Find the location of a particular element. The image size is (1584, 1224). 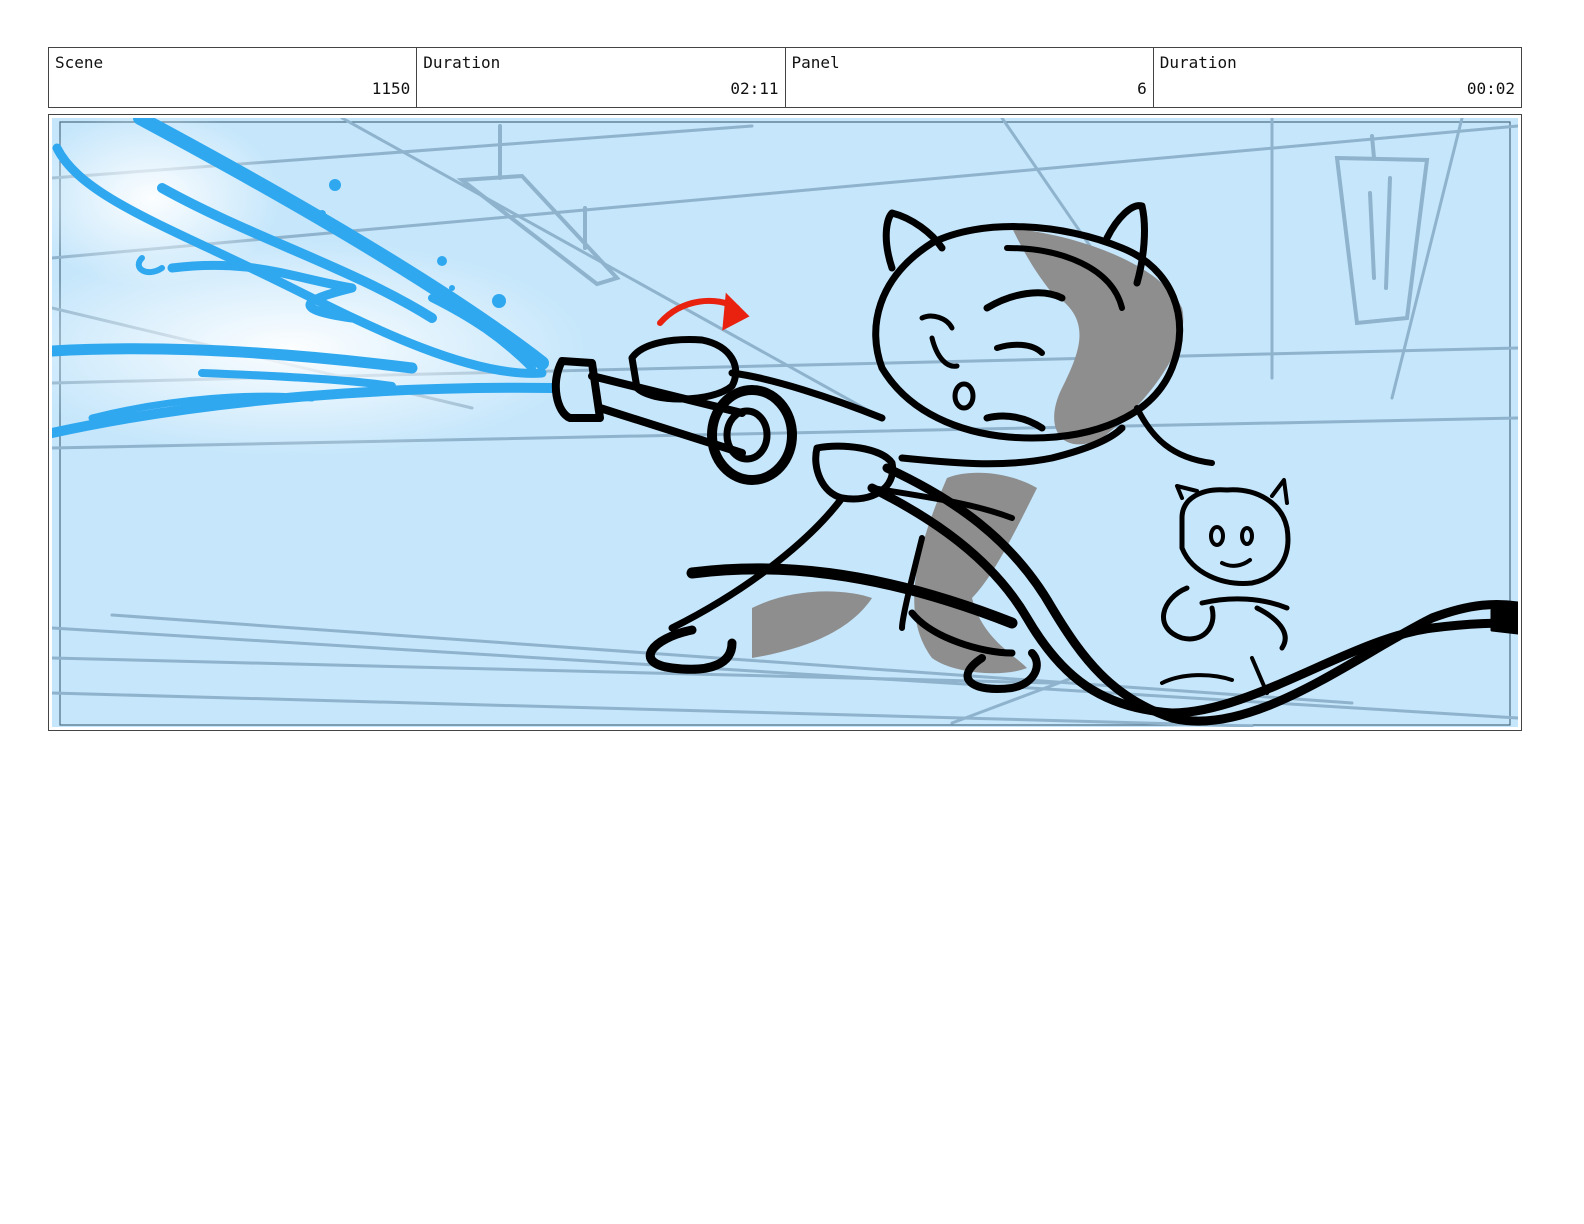

scene-number: 1150 is located at coordinates (391, 88).